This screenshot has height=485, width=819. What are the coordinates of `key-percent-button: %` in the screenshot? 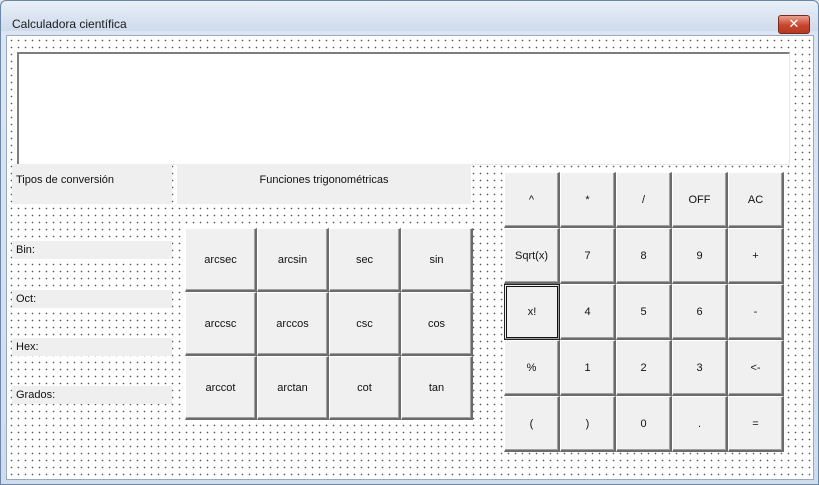 It's located at (532, 368).